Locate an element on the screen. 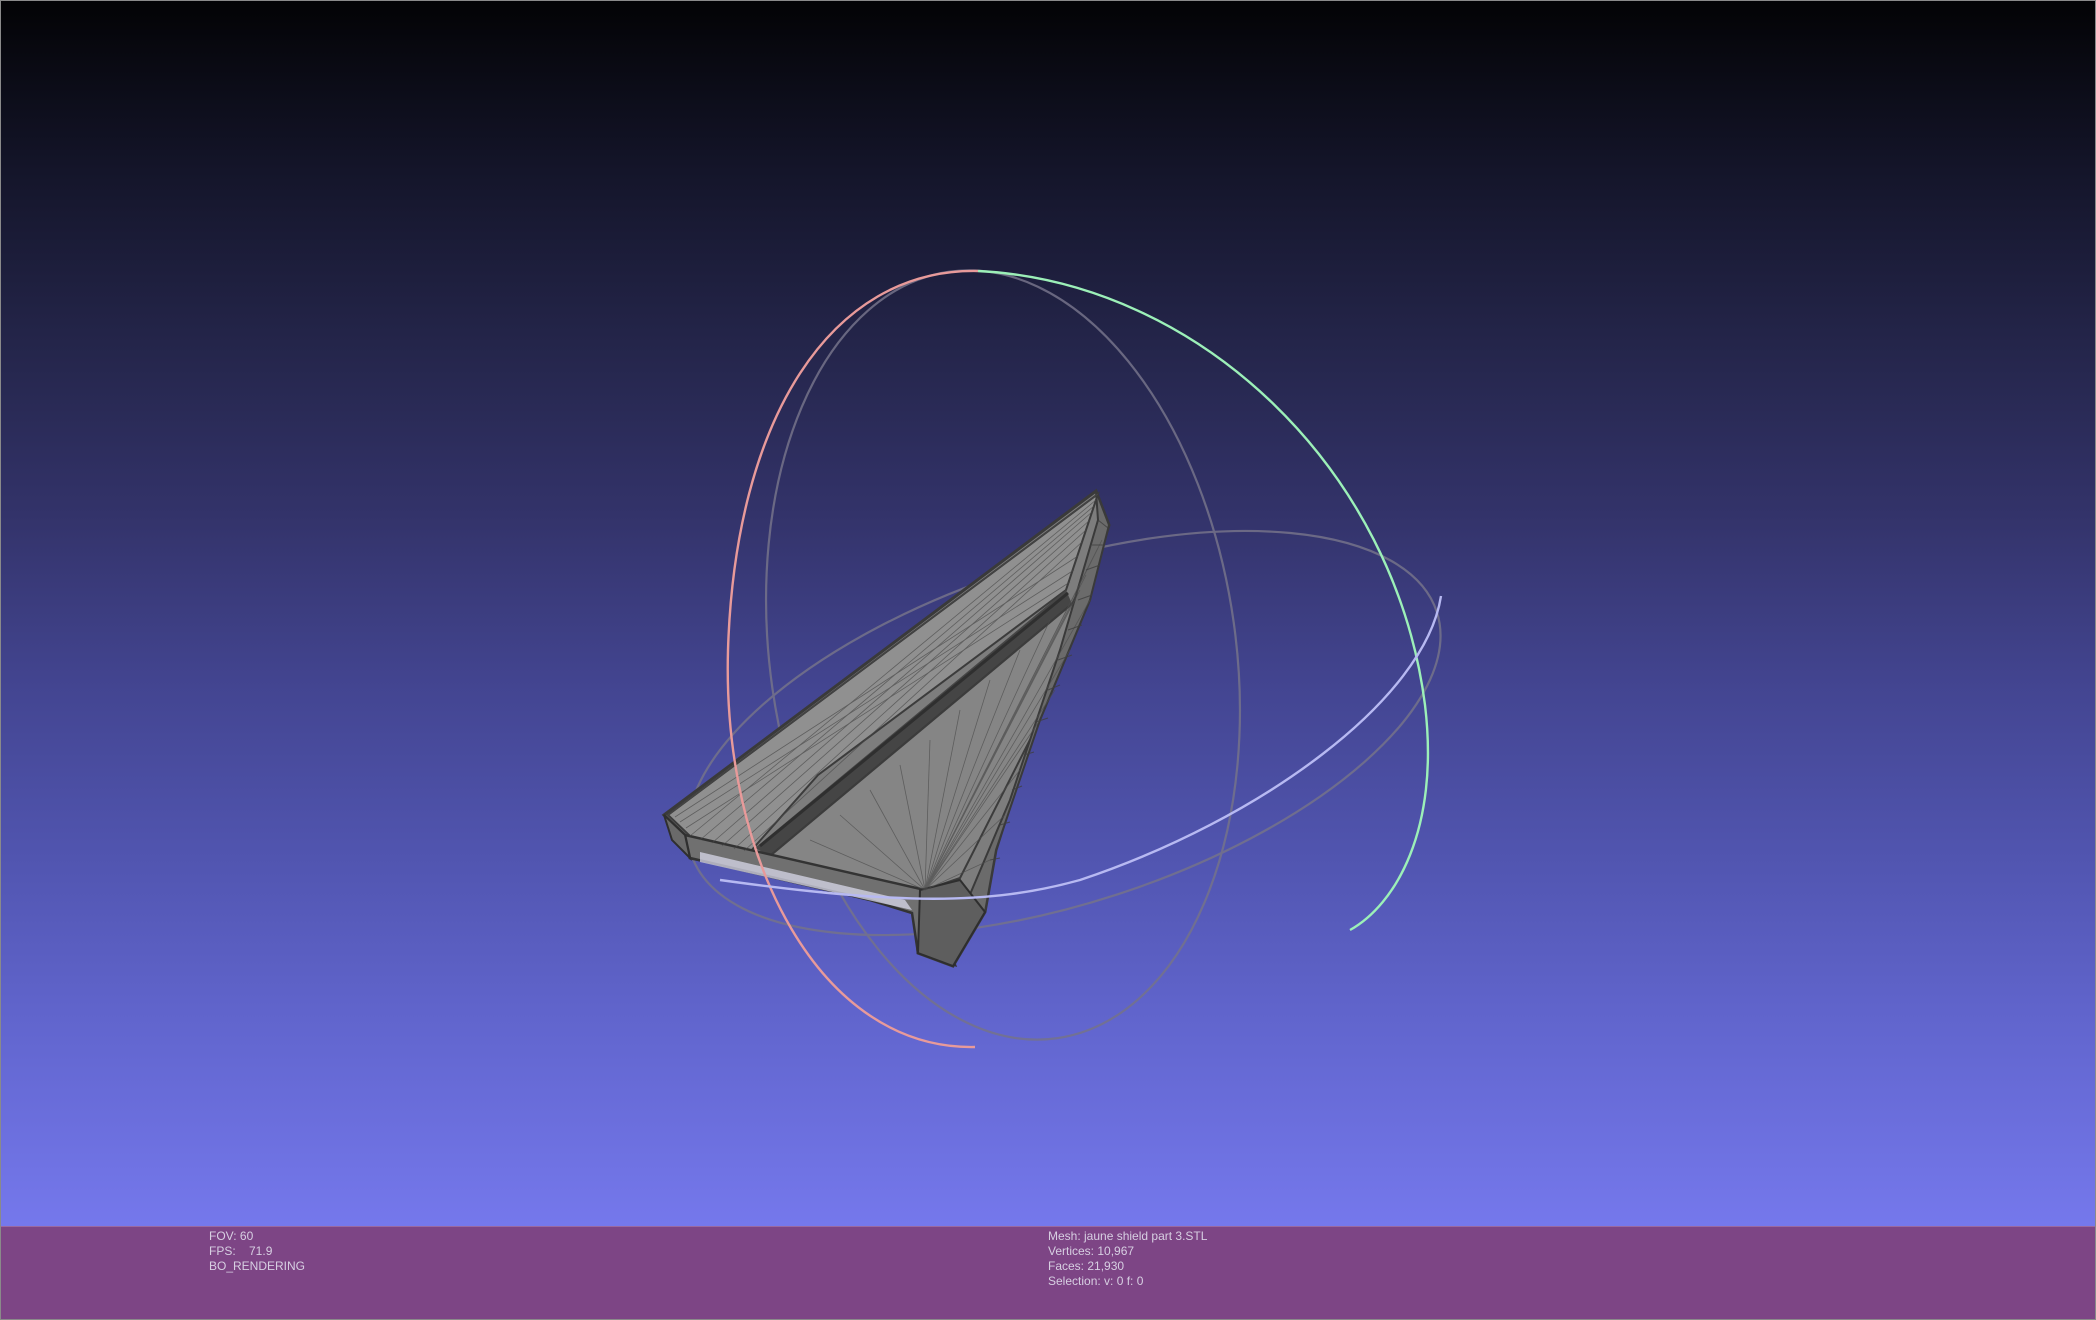 The image size is (2096, 1320). fov-label: FOV: 60 is located at coordinates (231, 1236).